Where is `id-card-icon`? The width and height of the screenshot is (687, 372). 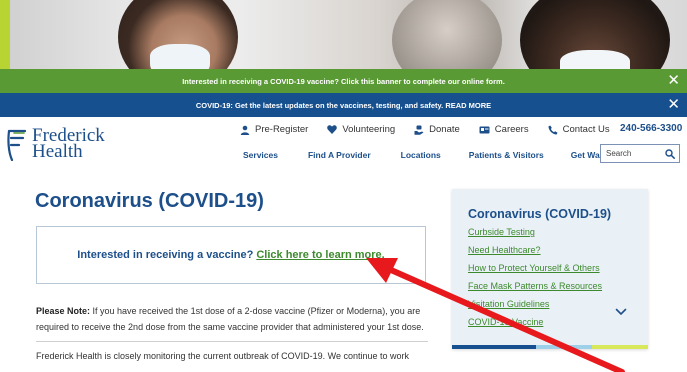 id-card-icon is located at coordinates (484, 129).